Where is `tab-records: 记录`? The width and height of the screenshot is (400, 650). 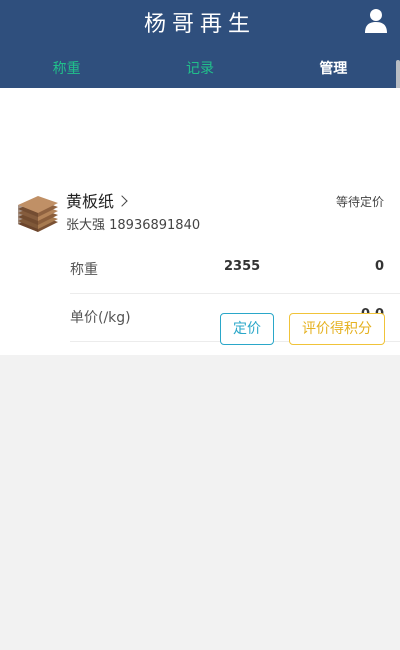
tab-records: 记录 is located at coordinates (199, 70).